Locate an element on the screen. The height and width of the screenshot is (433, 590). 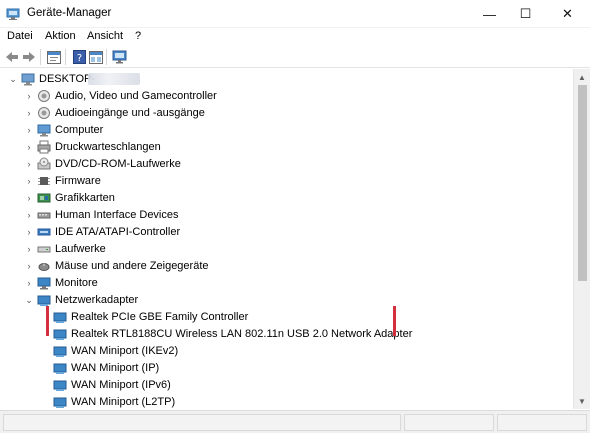
help-button: ? is located at coordinates (79, 57).